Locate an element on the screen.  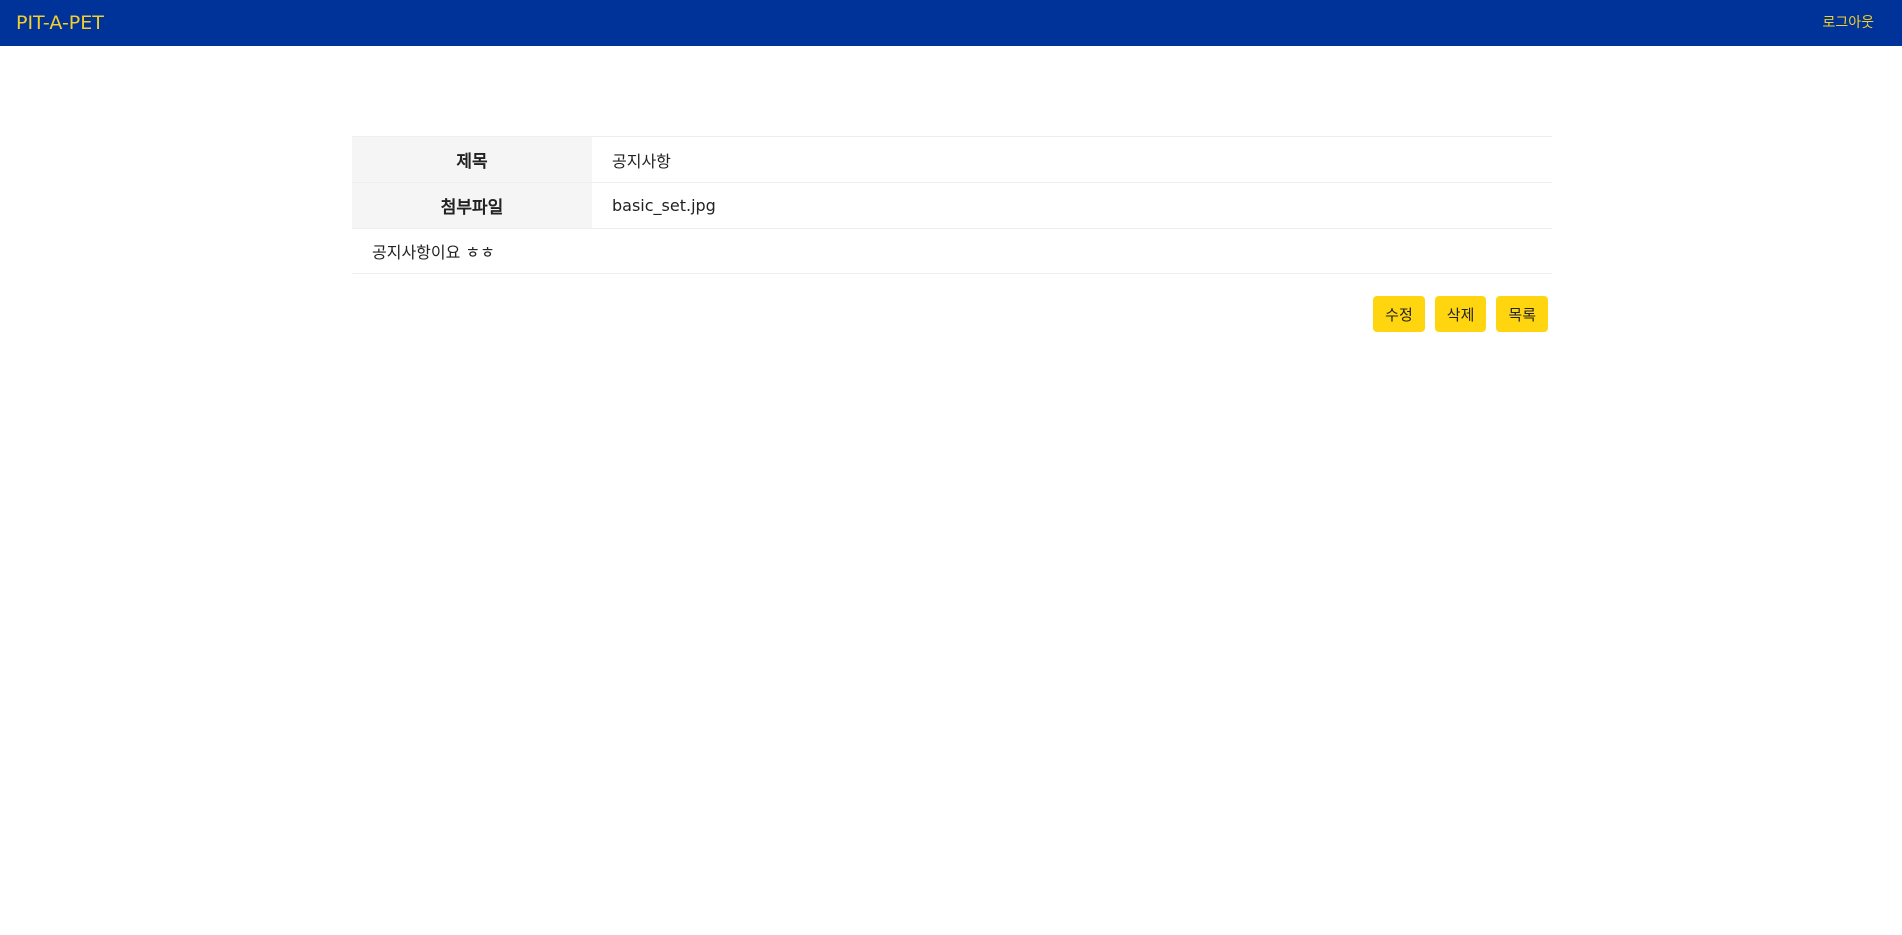
logout-link: 로그아웃 is located at coordinates (1848, 23).